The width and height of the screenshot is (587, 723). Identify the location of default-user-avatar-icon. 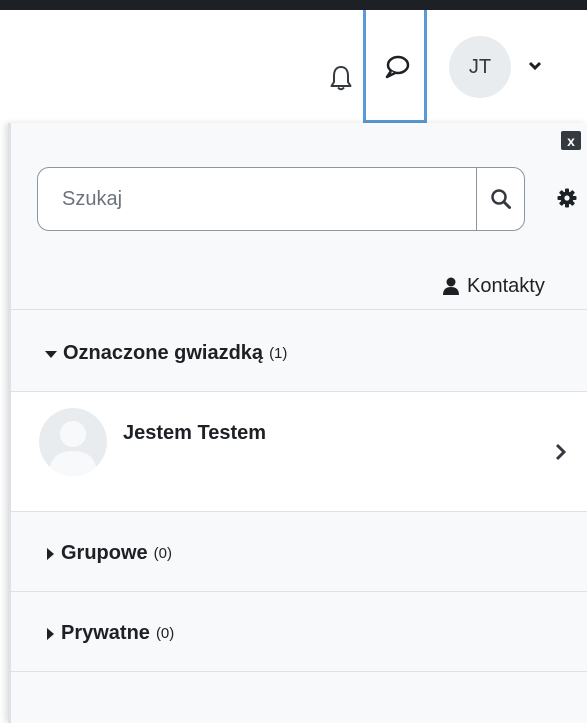
(73, 448).